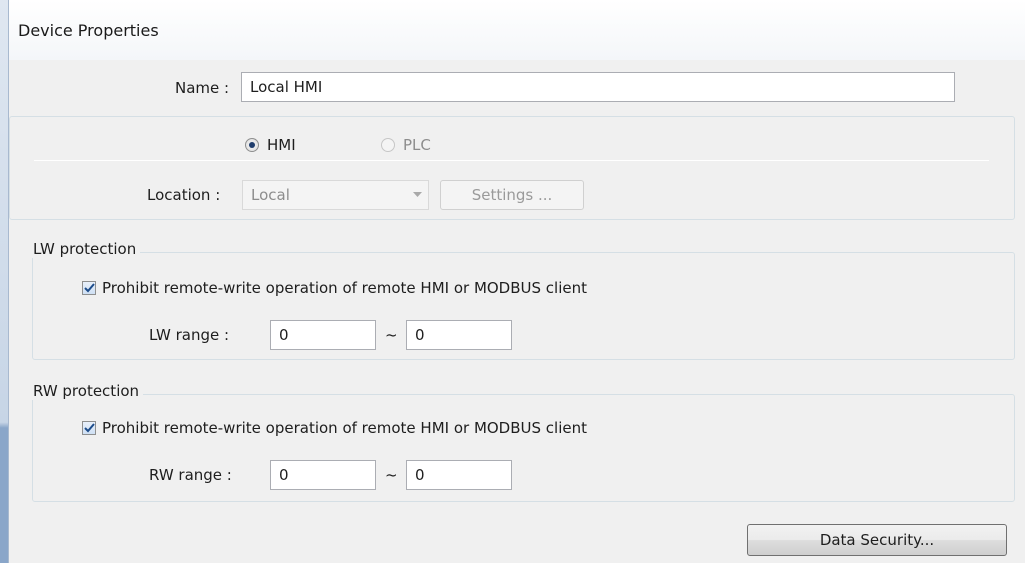 Image resolution: width=1025 pixels, height=563 pixels. I want to click on lw-range-label: LW range :, so click(189, 335).